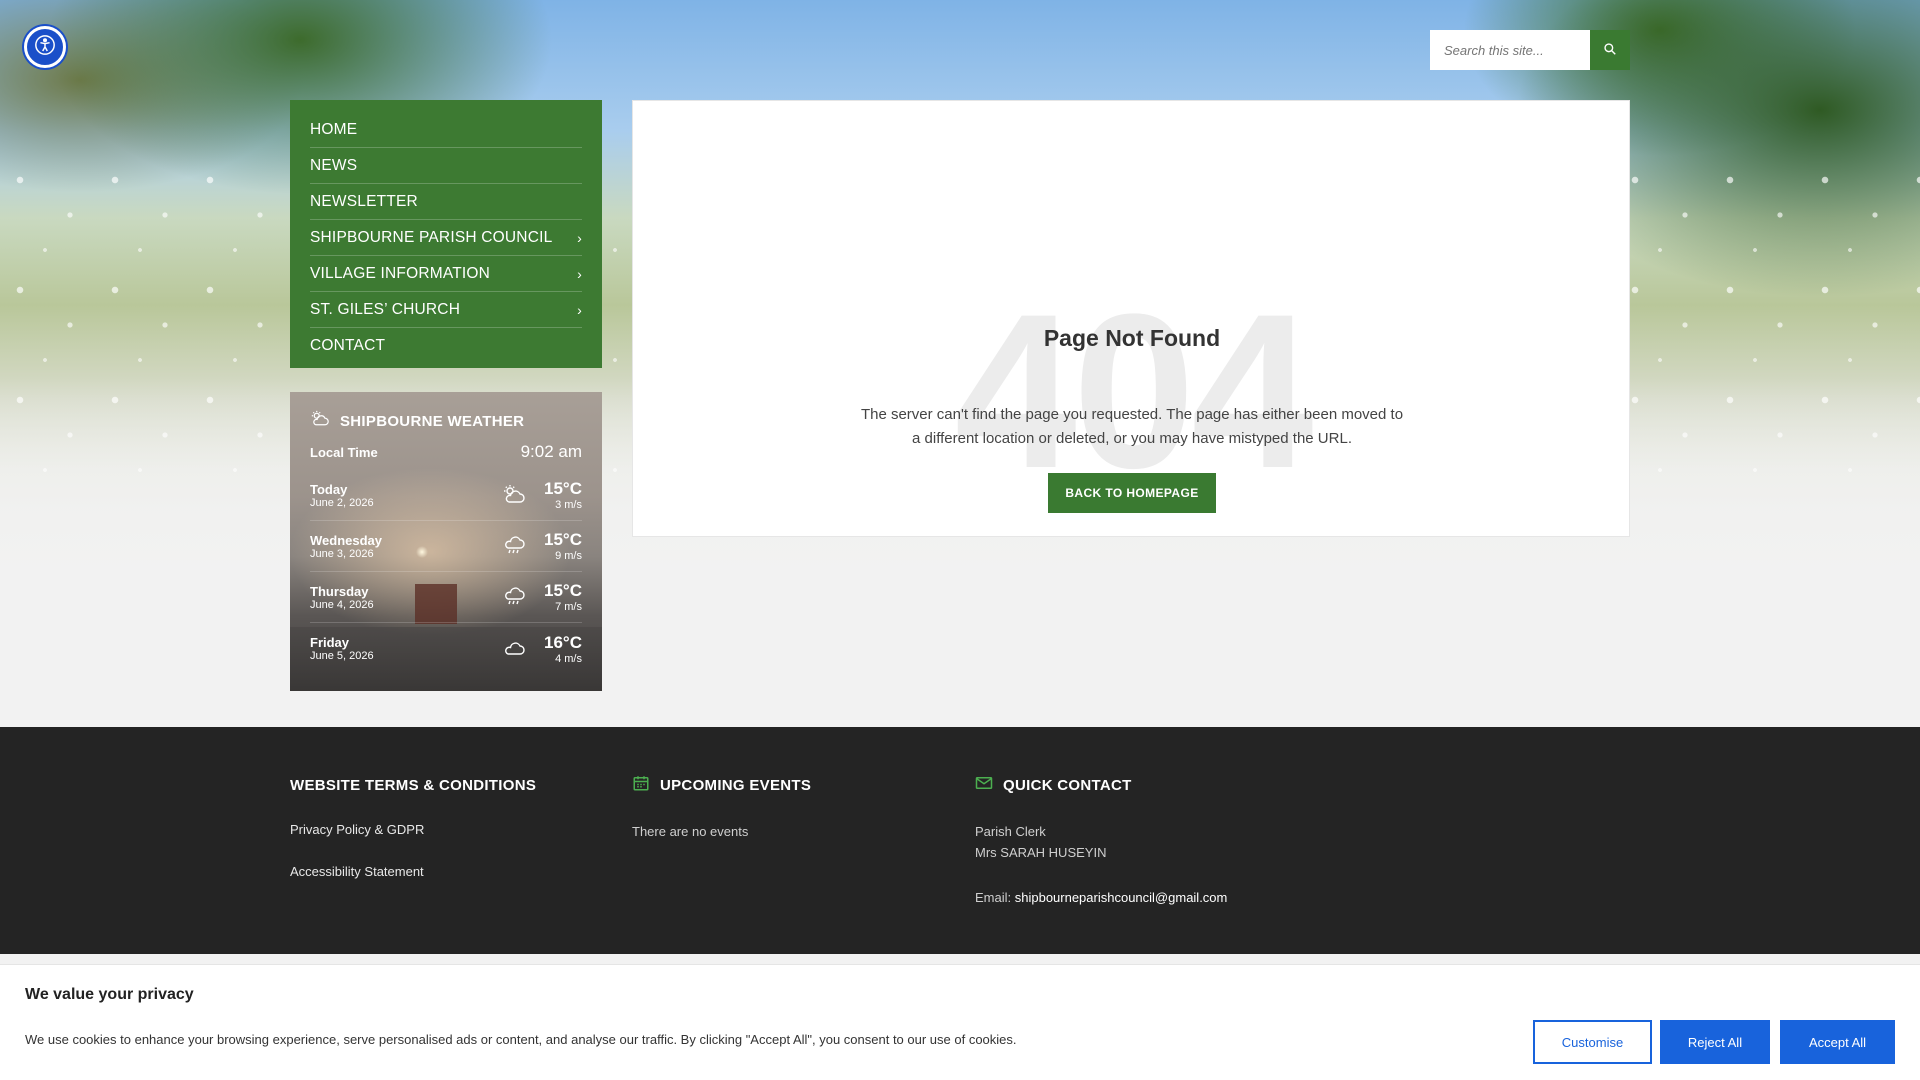 Image resolution: width=1920 pixels, height=1080 pixels. Describe the element at coordinates (413, 785) in the screenshot. I see `footer-terms-heading: WEBSITE TERMS & CONDITIONS` at that location.